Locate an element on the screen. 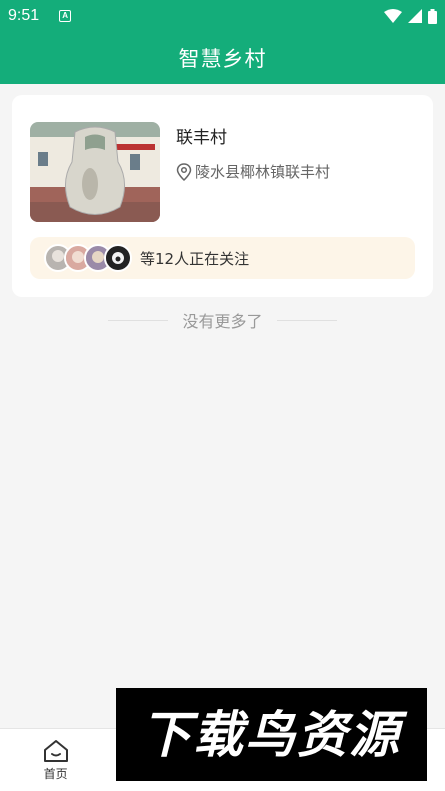 The width and height of the screenshot is (445, 791). no-more-text: 没有更多了 is located at coordinates (222, 321).